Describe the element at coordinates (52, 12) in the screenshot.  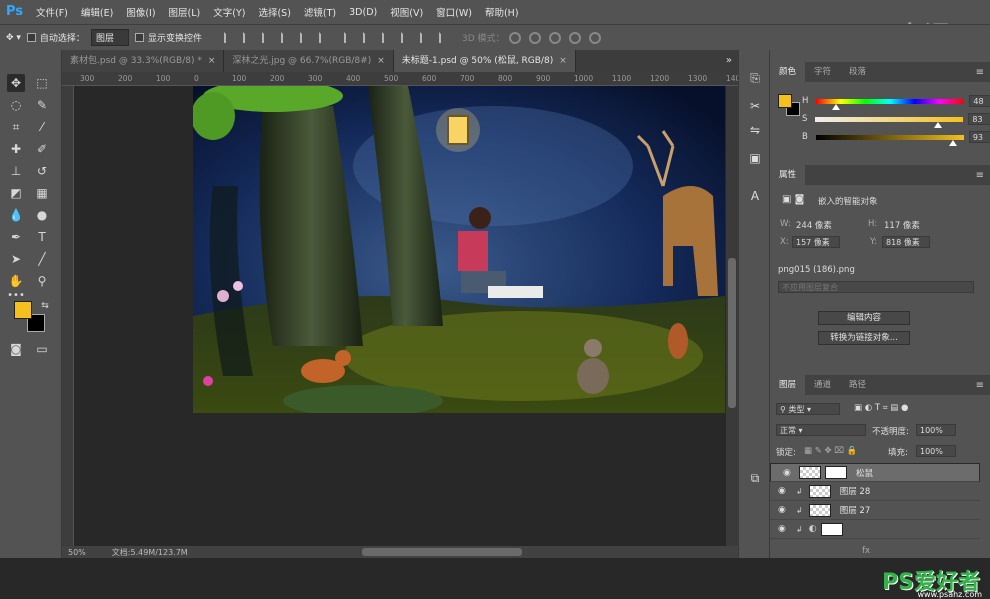
I see `menu-file: 文件(F)` at that location.